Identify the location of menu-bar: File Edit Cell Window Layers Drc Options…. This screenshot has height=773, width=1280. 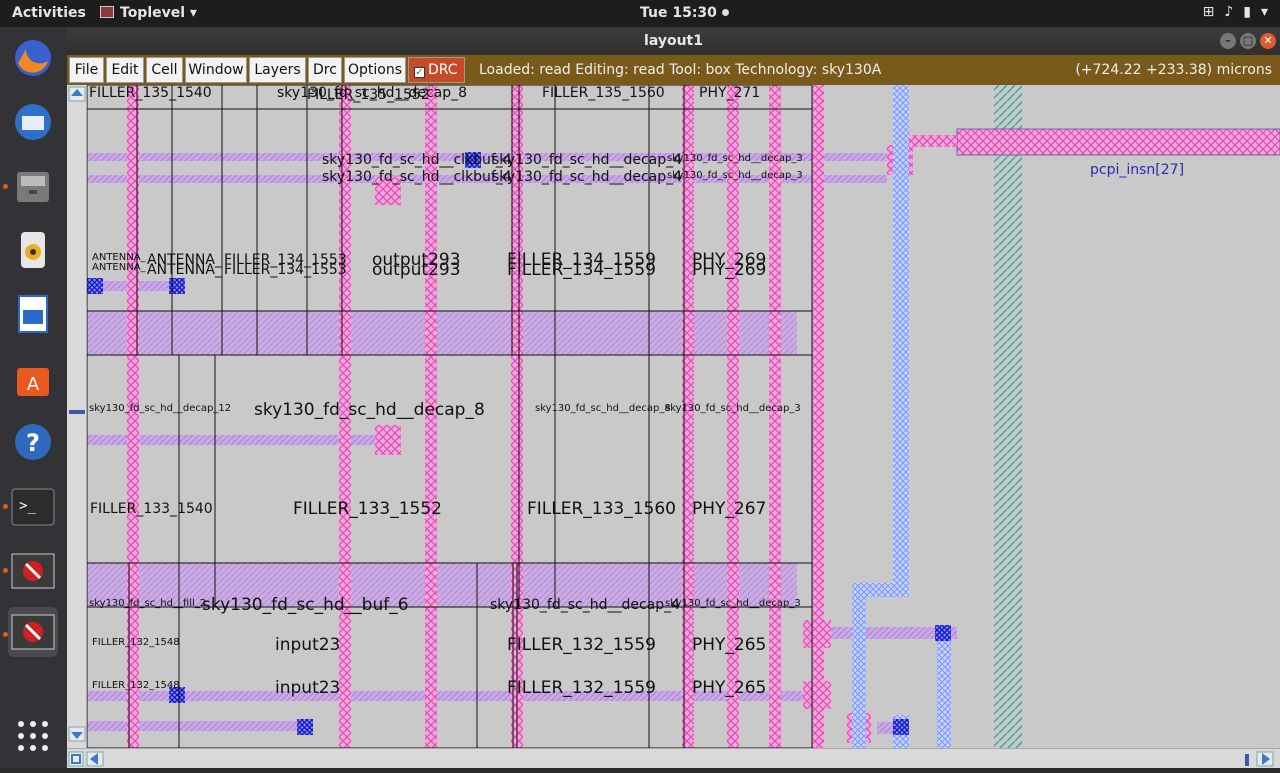
(673, 70).